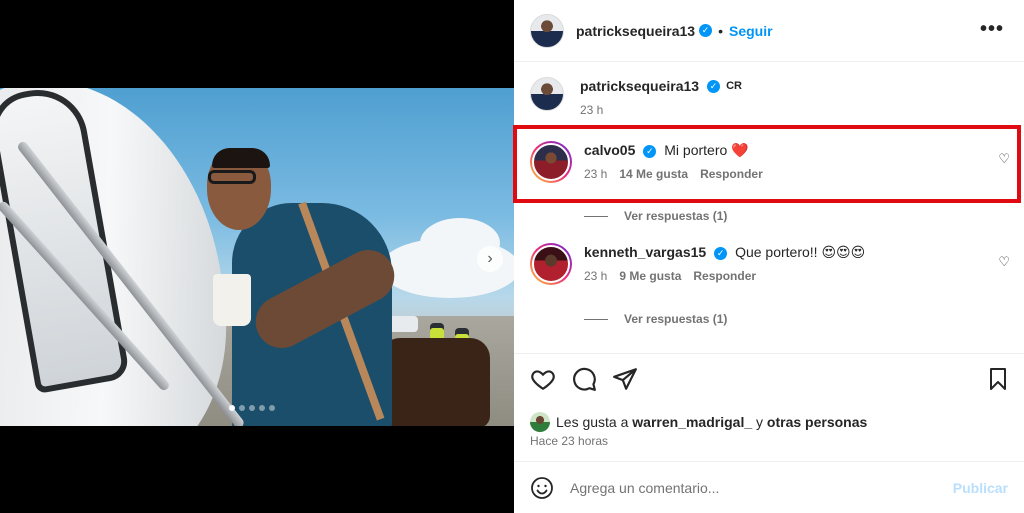 This screenshot has width=1024, height=513. Describe the element at coordinates (998, 379) in the screenshot. I see `save-bookmark-icon` at that location.